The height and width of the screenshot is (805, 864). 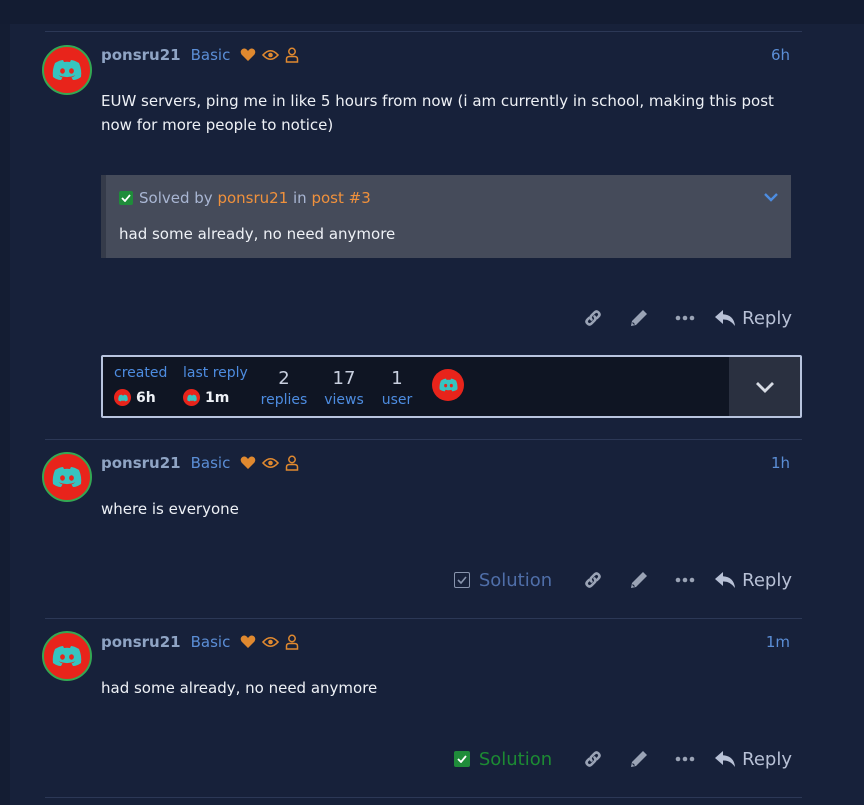 I want to click on post-body: had some already, no need anymore, so click(x=239, y=688).